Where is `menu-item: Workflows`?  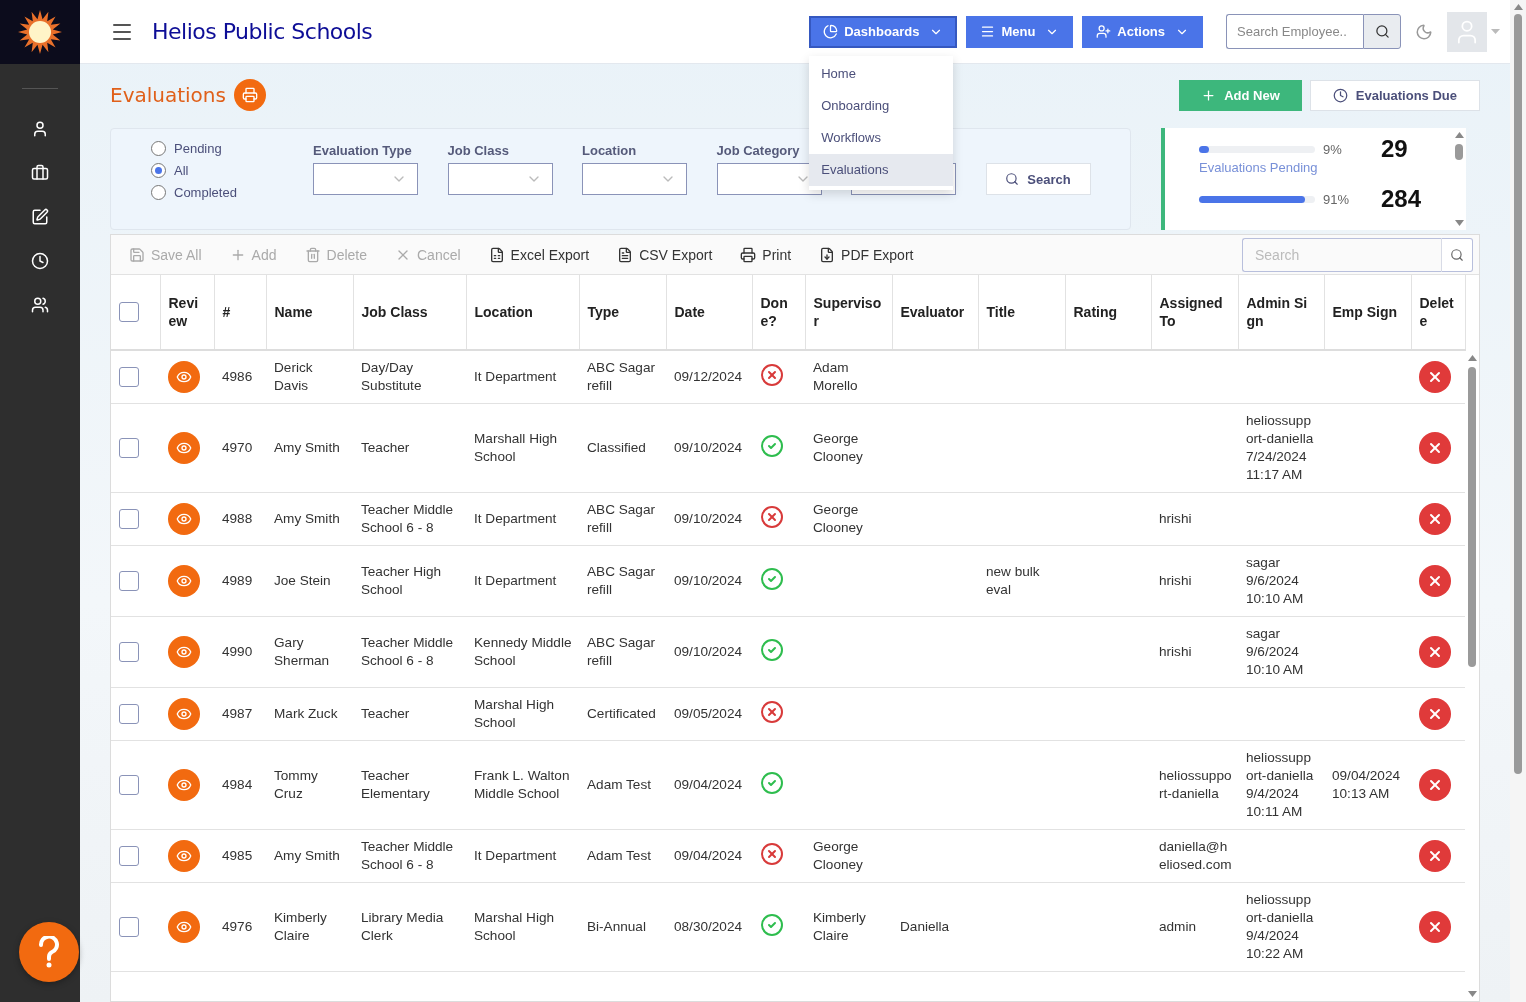
menu-item: Workflows is located at coordinates (881, 137).